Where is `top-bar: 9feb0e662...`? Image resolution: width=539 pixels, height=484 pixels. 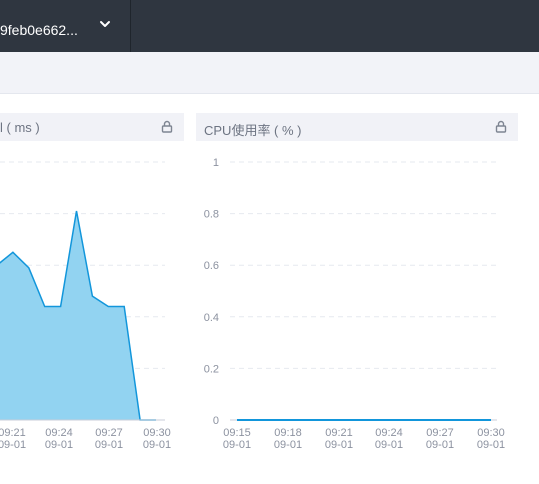
top-bar: 9feb0e662... is located at coordinates (269, 26).